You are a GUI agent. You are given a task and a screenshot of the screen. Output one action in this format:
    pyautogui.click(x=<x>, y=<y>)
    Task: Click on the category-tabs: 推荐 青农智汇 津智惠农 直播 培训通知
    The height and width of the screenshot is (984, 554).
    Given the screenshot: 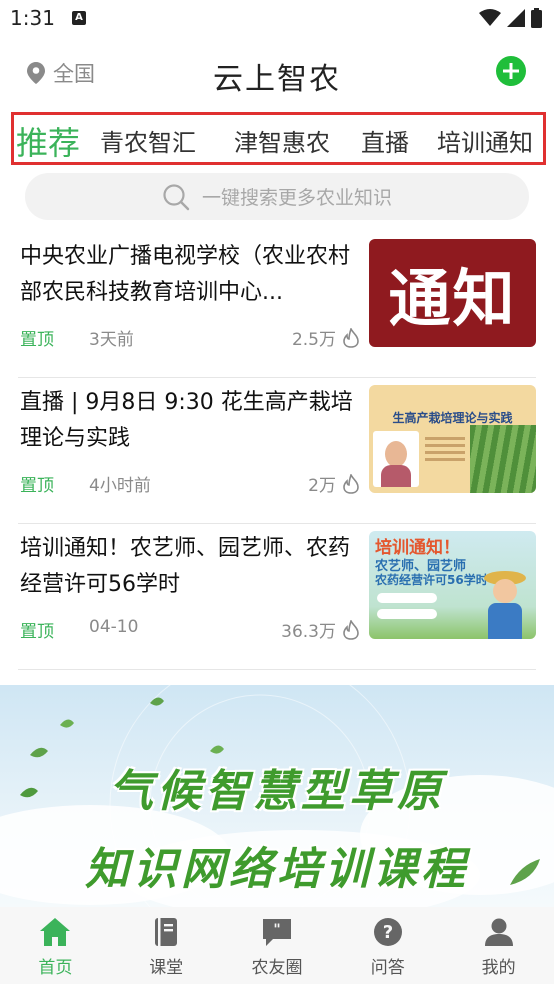 What is the action you would take?
    pyautogui.click(x=278, y=138)
    